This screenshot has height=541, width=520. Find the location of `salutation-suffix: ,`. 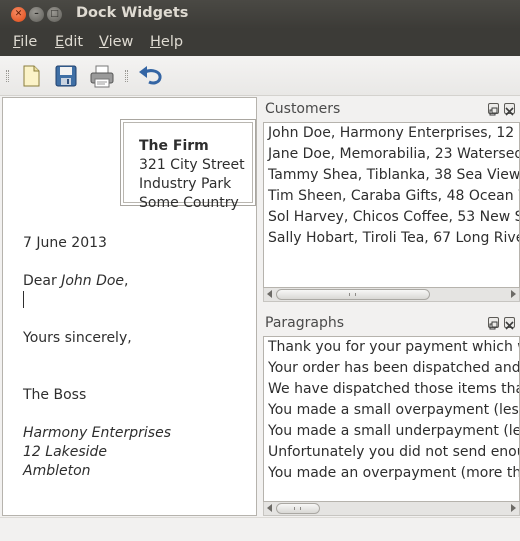

salutation-suffix: , is located at coordinates (126, 281).